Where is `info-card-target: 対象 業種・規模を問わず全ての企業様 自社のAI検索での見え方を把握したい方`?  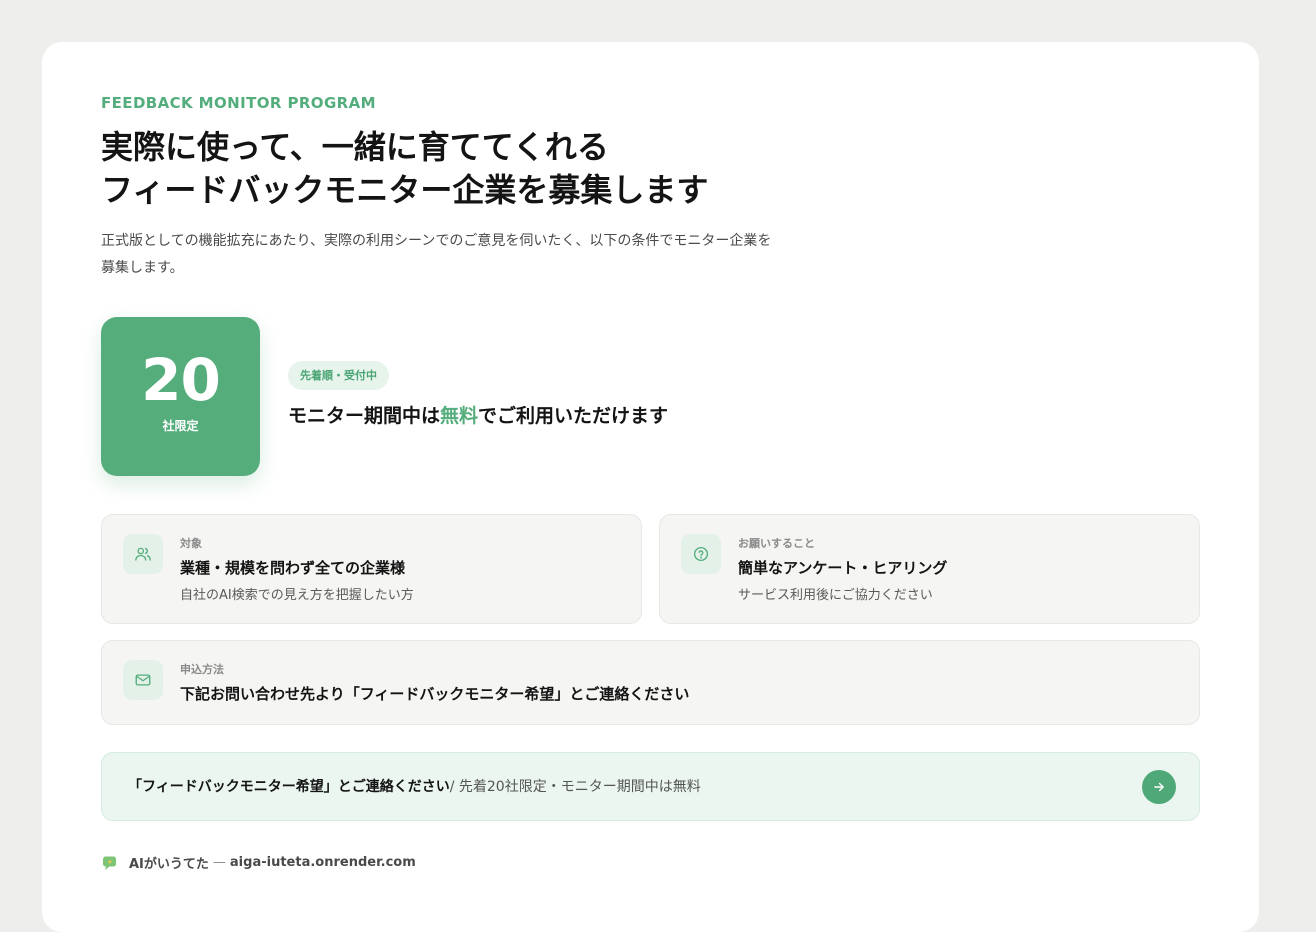
info-card-target: 対象 業種・規模を問わず全ての企業様 自社のAI検索での見え方を把握したい方 is located at coordinates (371, 569).